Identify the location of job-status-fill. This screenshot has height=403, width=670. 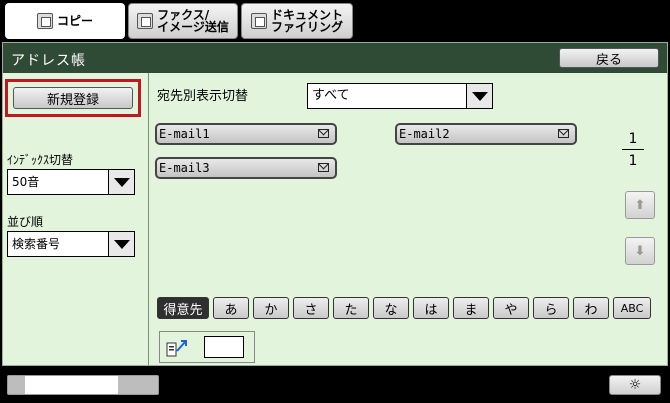
(71, 385).